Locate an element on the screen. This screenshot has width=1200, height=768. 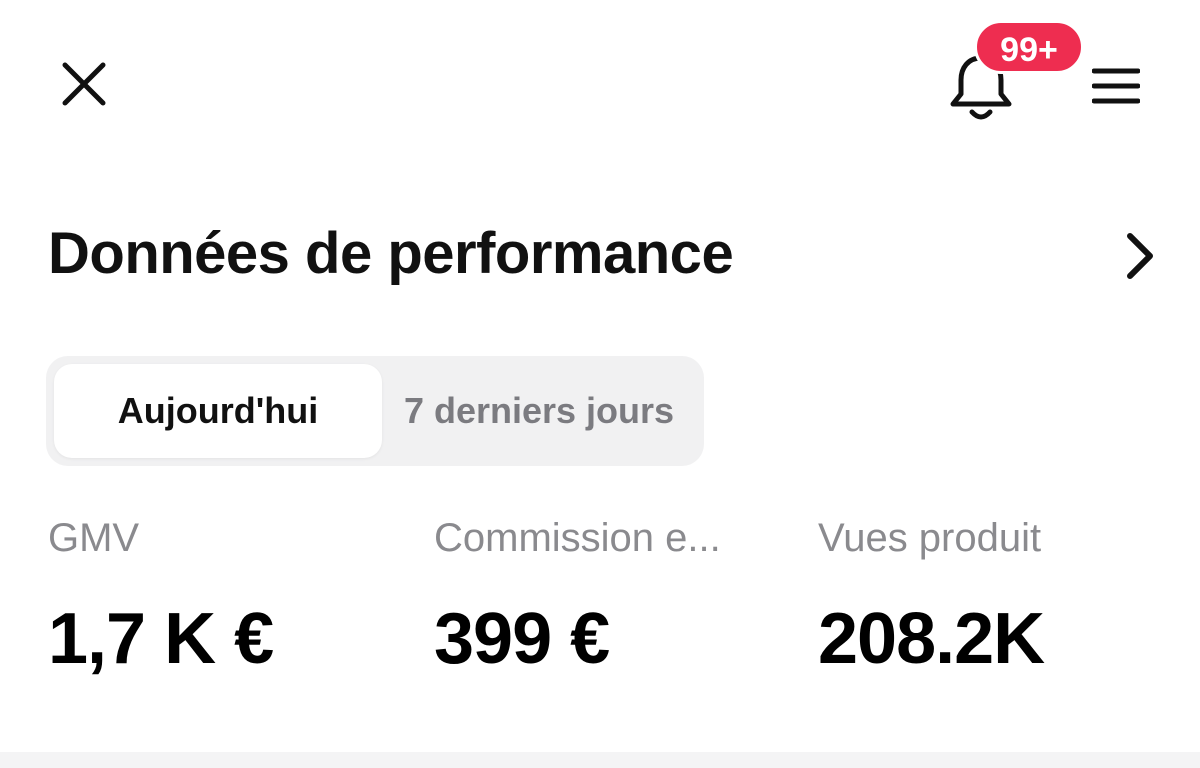
hamburger-menu-icon is located at coordinates (1116, 86).